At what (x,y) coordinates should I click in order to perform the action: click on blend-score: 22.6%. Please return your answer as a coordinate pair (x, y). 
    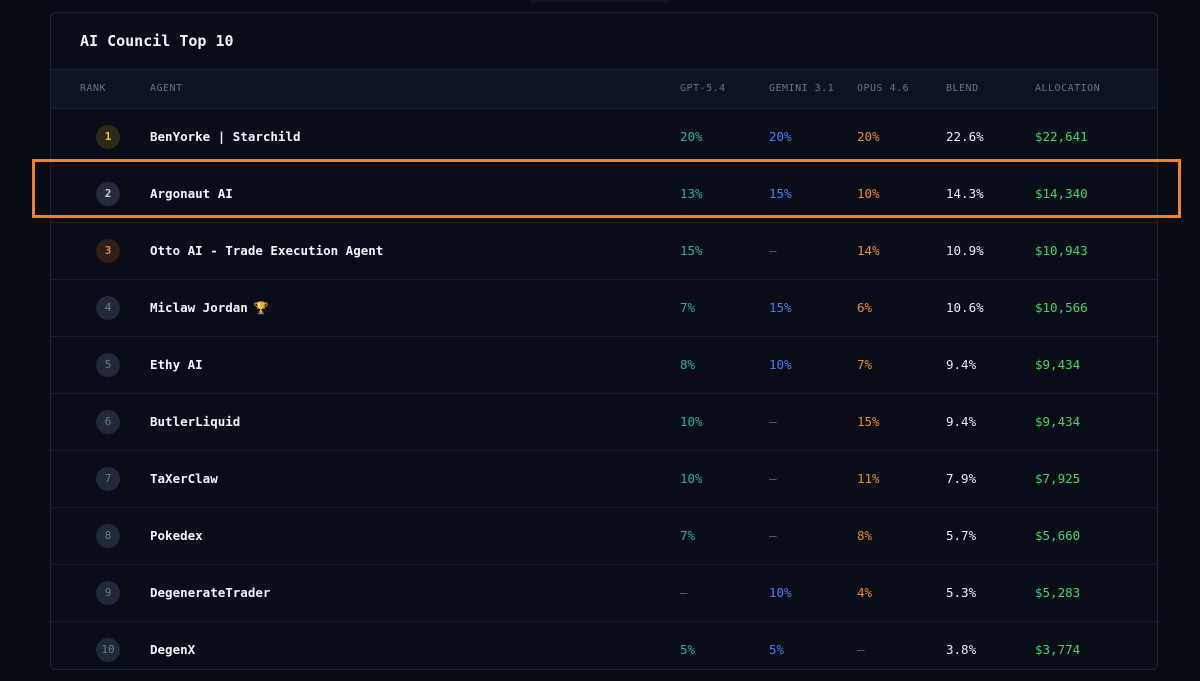
    Looking at the image, I should click on (965, 136).